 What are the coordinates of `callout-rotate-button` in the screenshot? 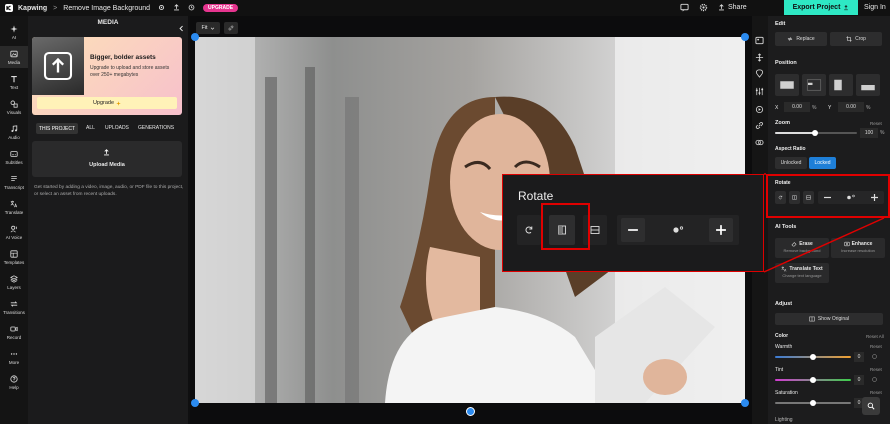 It's located at (529, 230).